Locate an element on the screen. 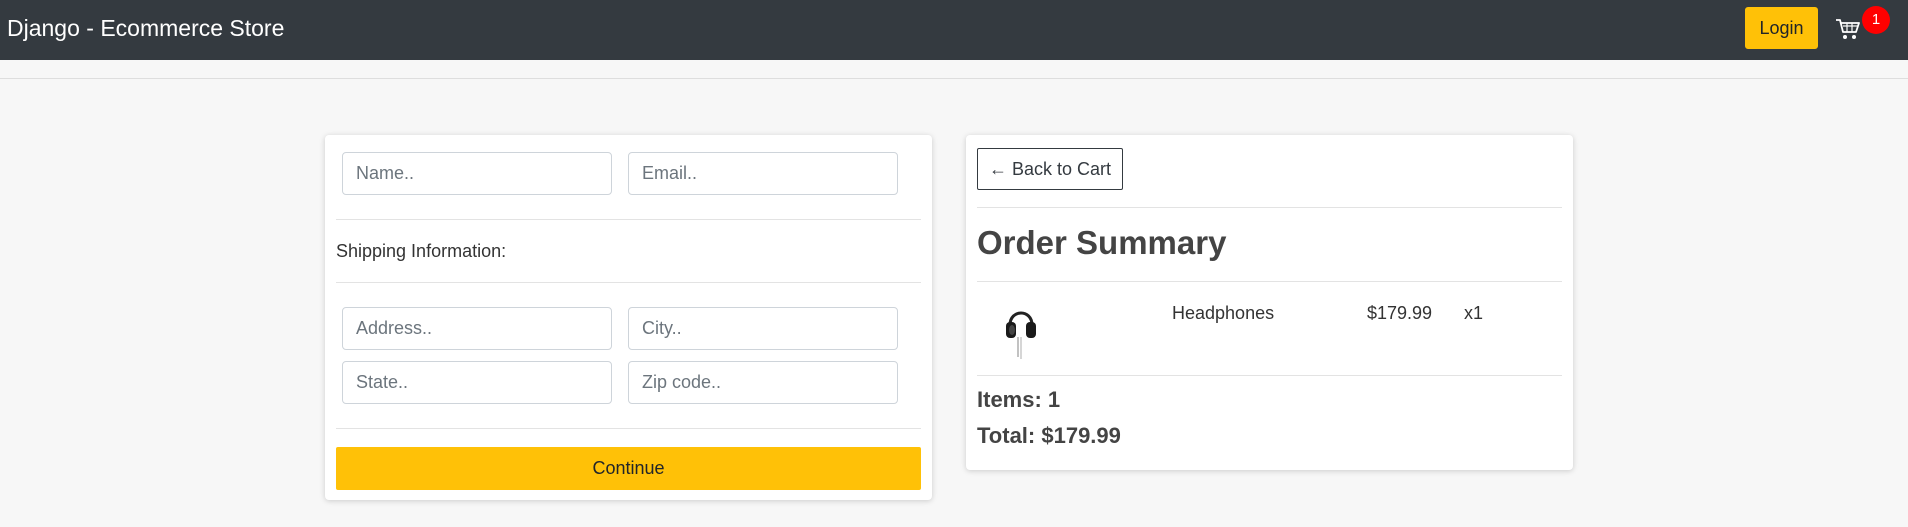  item-name: Headphones is located at coordinates (1223, 313).